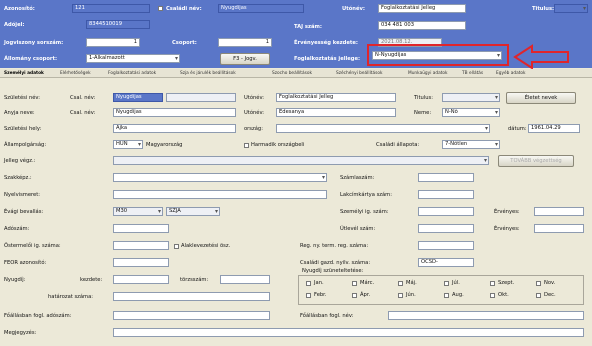 Image resolution: width=592 pixels, height=346 pixels. What do you see at coordinates (543, 9) in the screenshot?
I see `titulus-label: Titulus:` at bounding box center [543, 9].